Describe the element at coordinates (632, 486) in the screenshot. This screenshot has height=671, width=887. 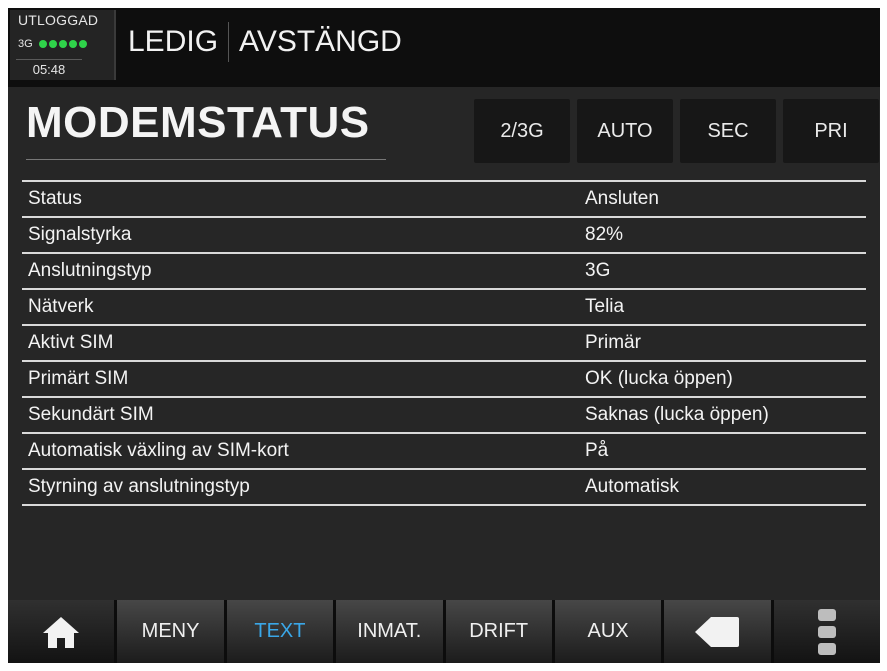
I see `row-value: Automatisk` at that location.